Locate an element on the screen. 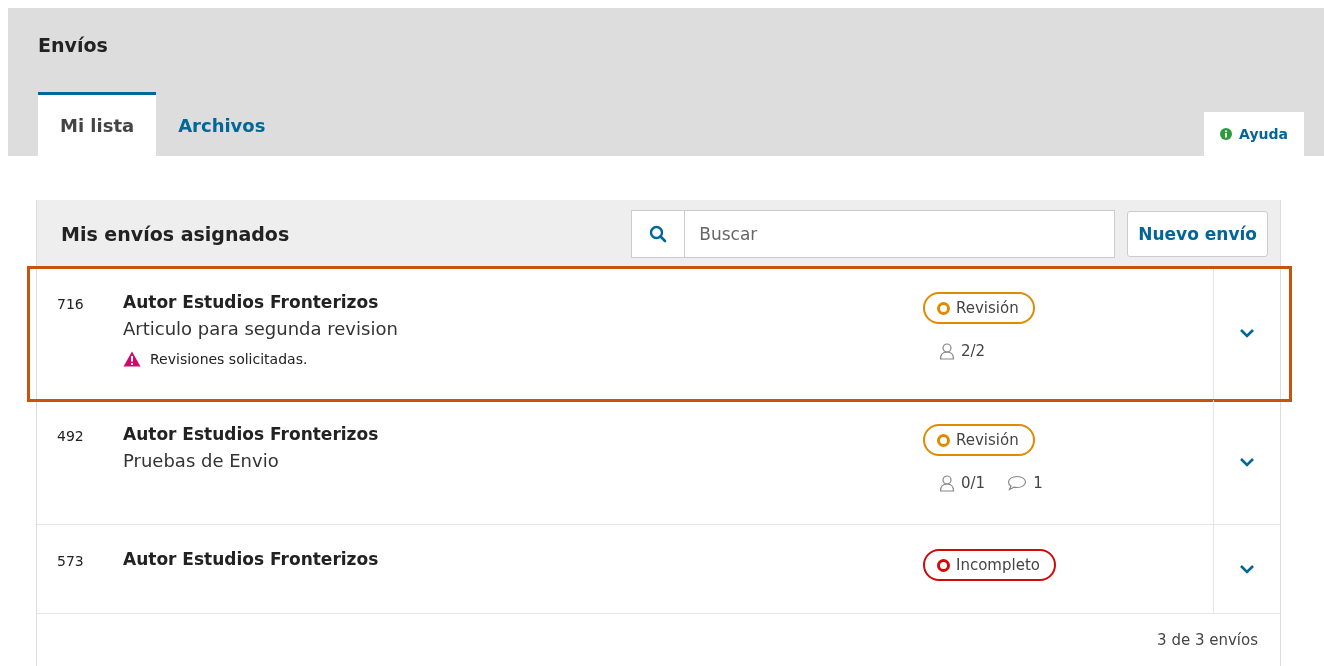 The height and width of the screenshot is (666, 1324). search-bar: Buscar is located at coordinates (873, 234).